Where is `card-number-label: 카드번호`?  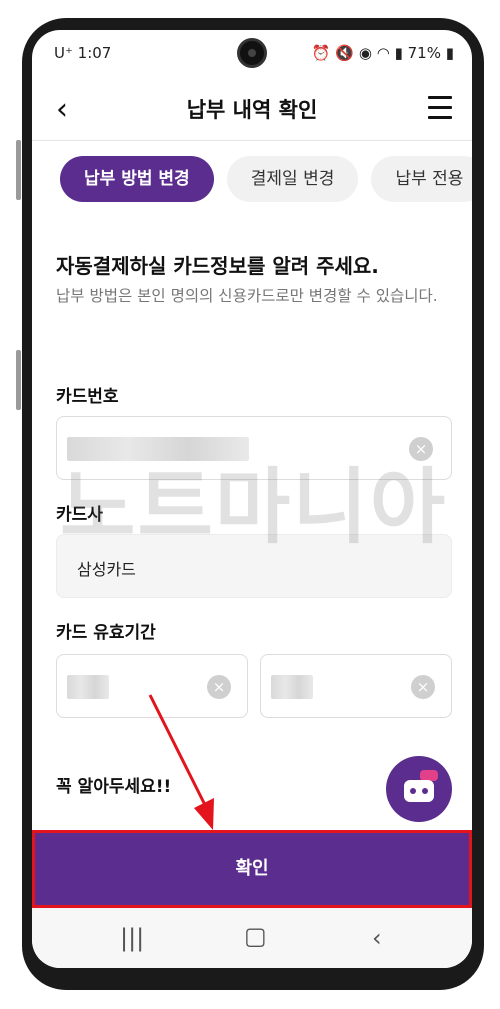 card-number-label: 카드번호 is located at coordinates (87, 397).